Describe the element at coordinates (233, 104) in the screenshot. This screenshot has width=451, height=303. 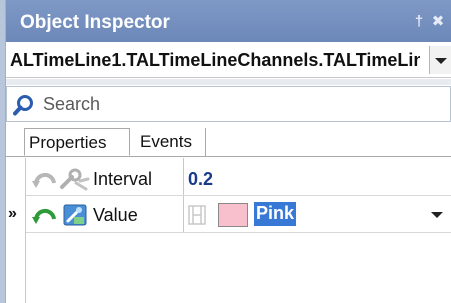
I see `search-input` at that location.